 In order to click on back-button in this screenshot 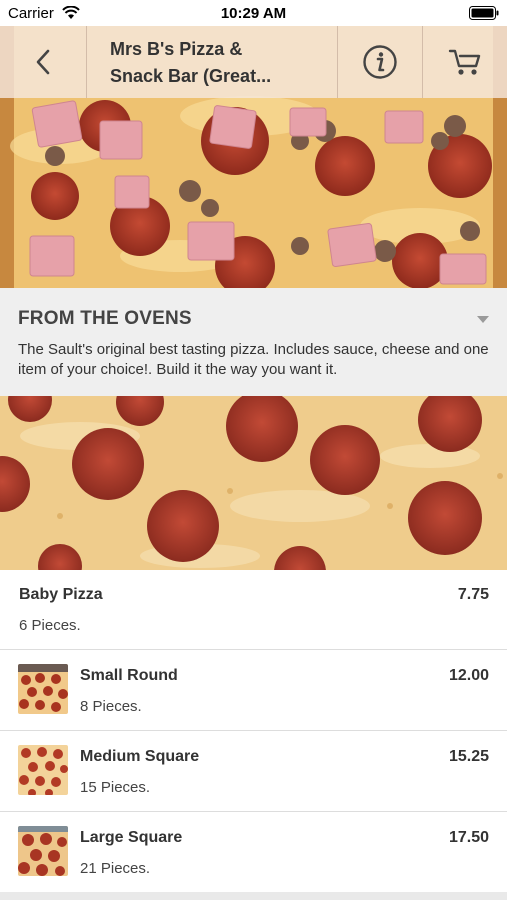, I will do `click(43, 62)`.